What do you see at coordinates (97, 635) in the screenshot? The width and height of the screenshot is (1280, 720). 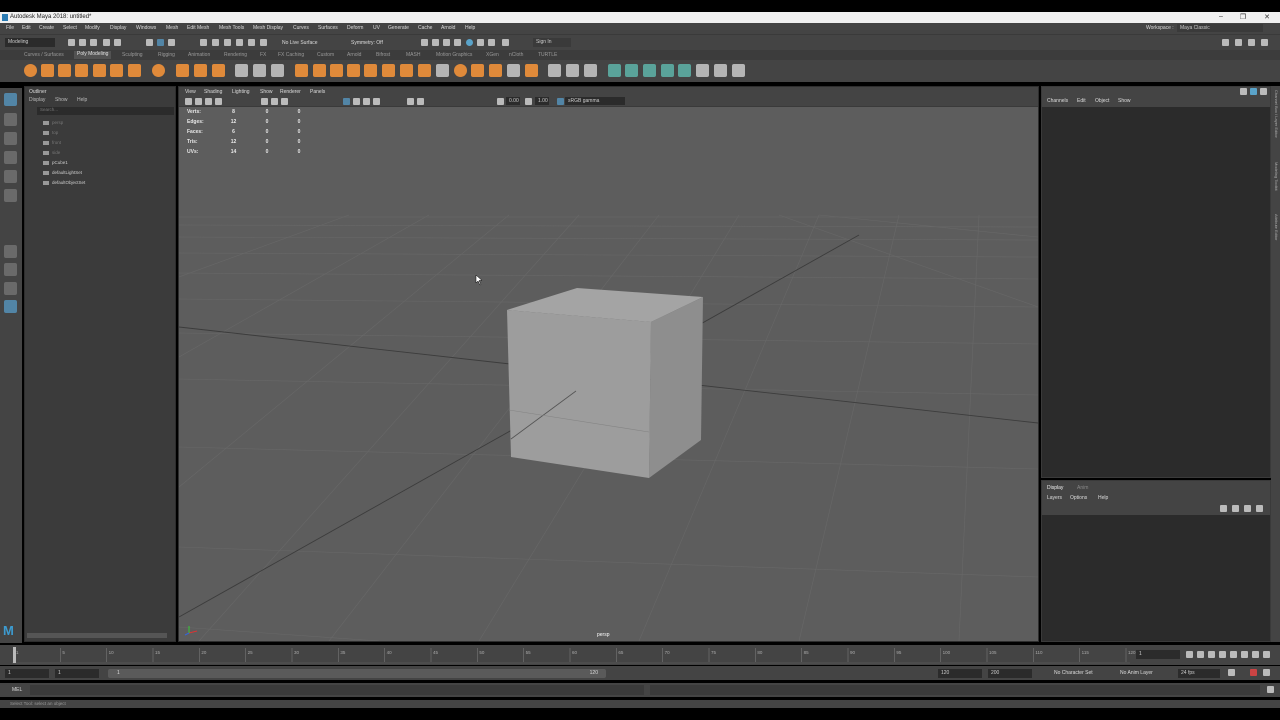 I see `outliner-horizontal-scrollbar` at bounding box center [97, 635].